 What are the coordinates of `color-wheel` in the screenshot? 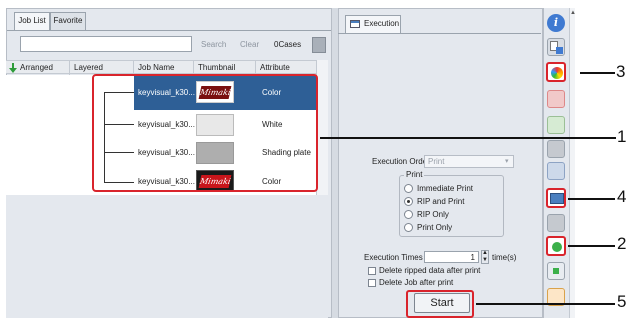 It's located at (557, 73).